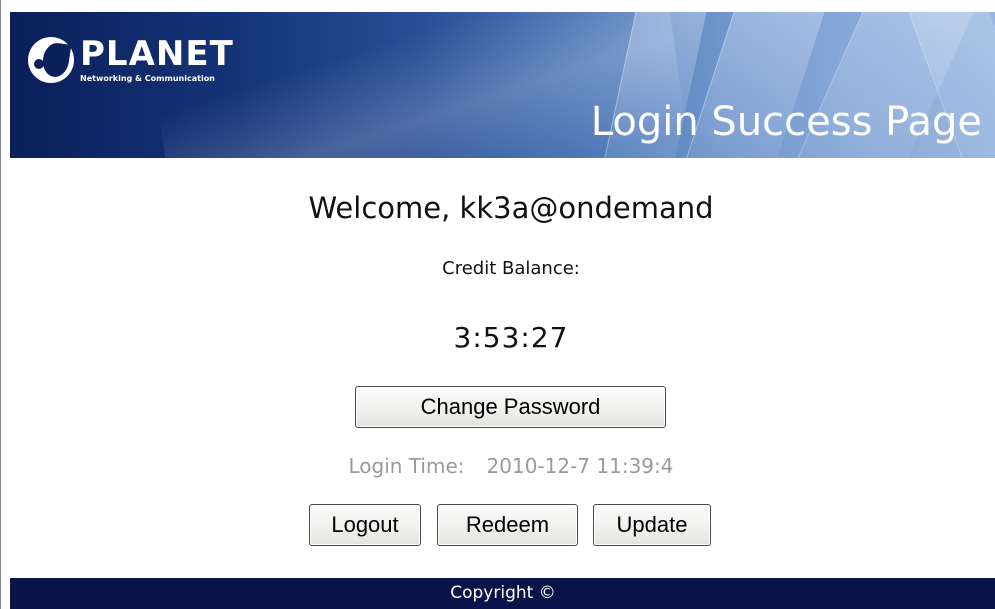 This screenshot has height=609, width=995. Describe the element at coordinates (147, 78) in the screenshot. I see `logo-tagline: Networking & Communication` at that location.